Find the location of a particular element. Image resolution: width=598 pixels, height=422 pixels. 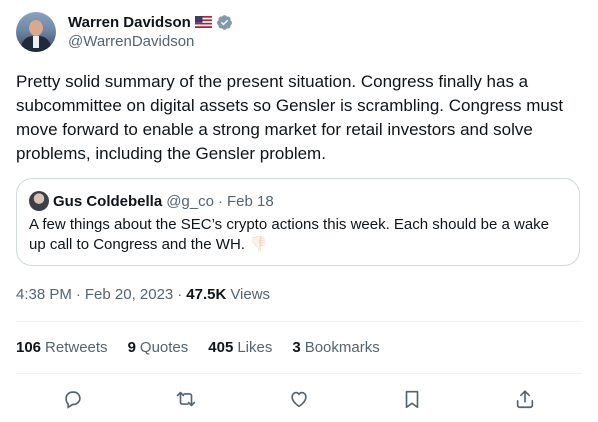

views-count: 47.5K is located at coordinates (206, 294).